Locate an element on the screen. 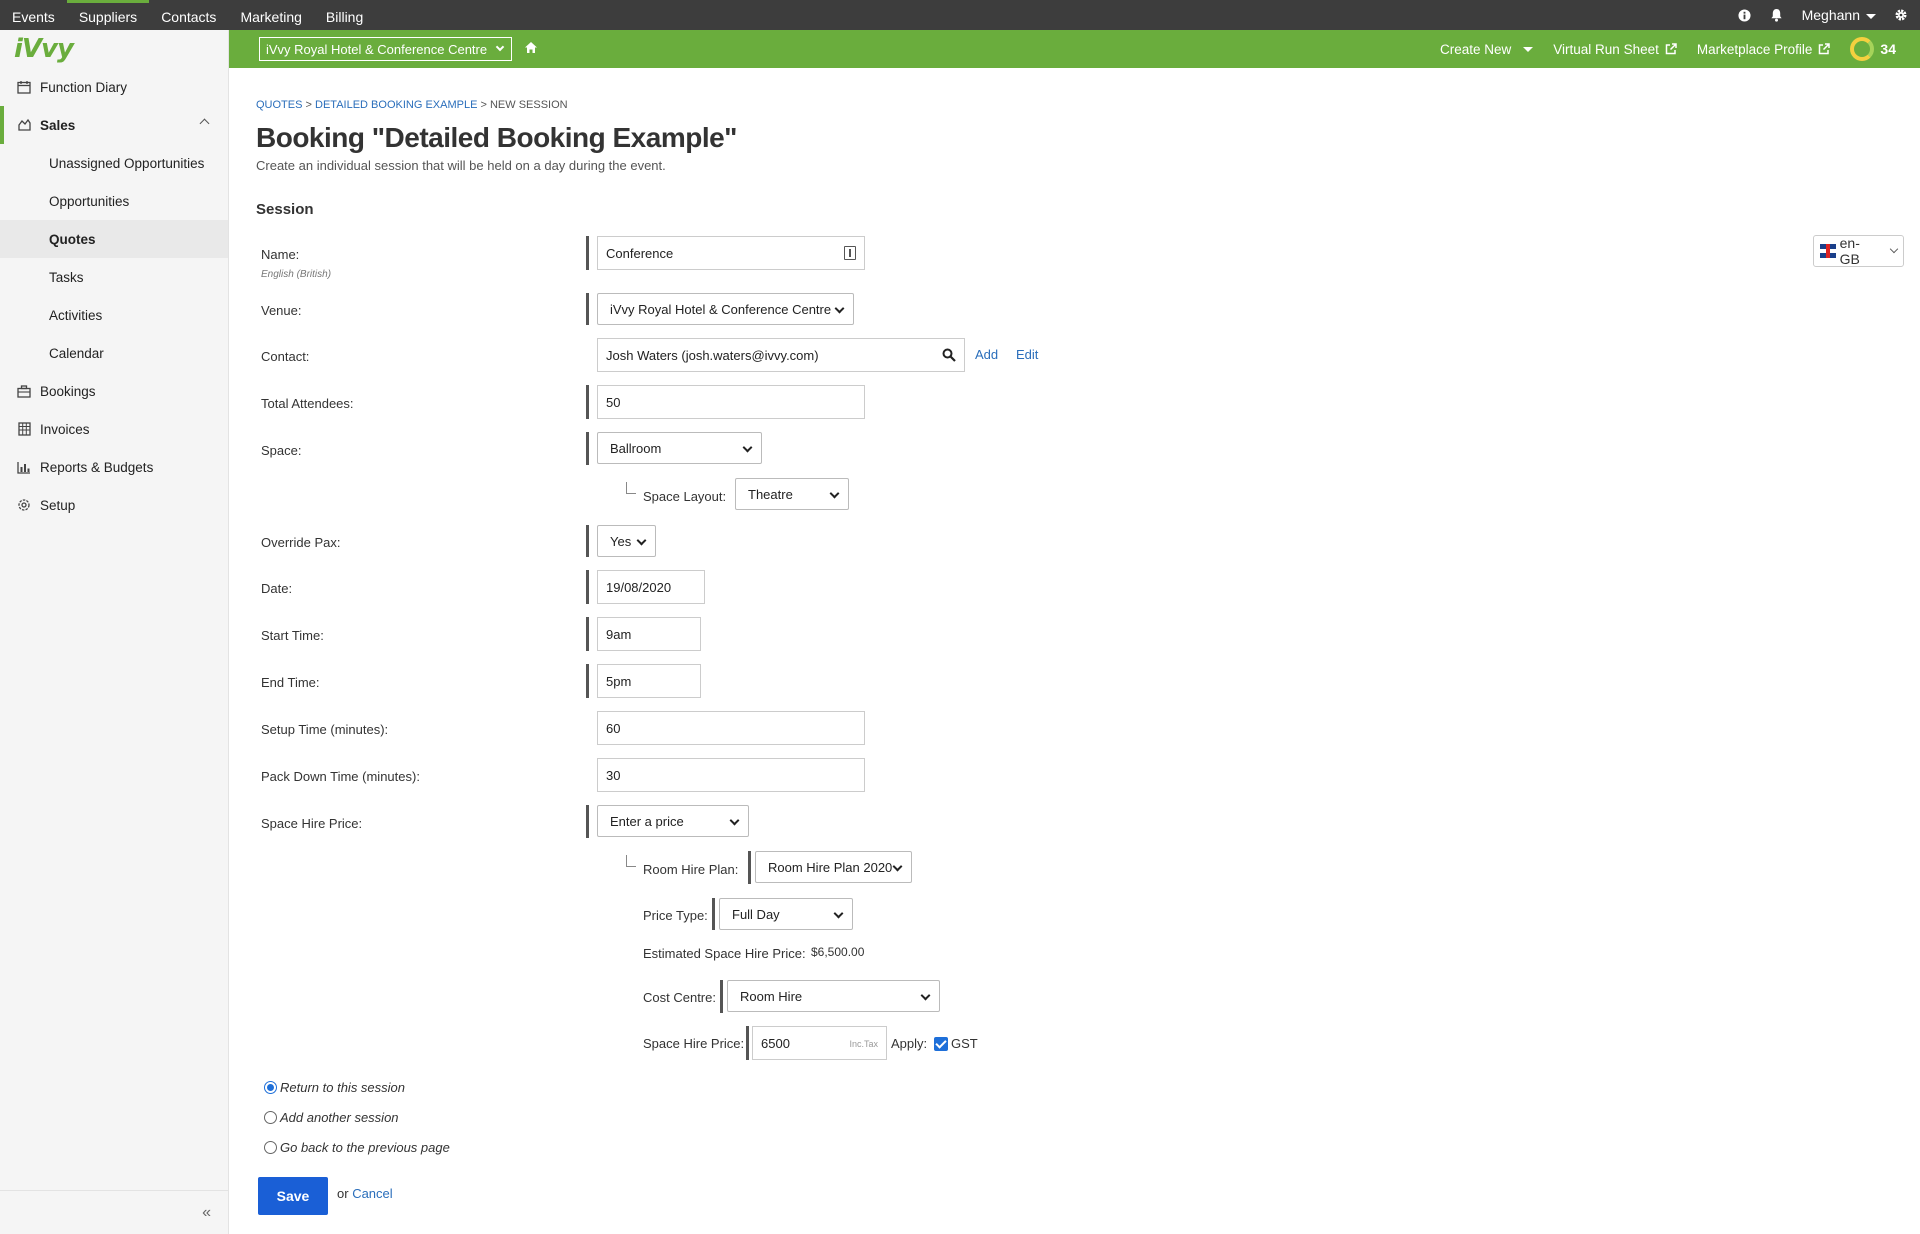 The image size is (1920, 1234). total-attendees-input: 50 is located at coordinates (731, 402).